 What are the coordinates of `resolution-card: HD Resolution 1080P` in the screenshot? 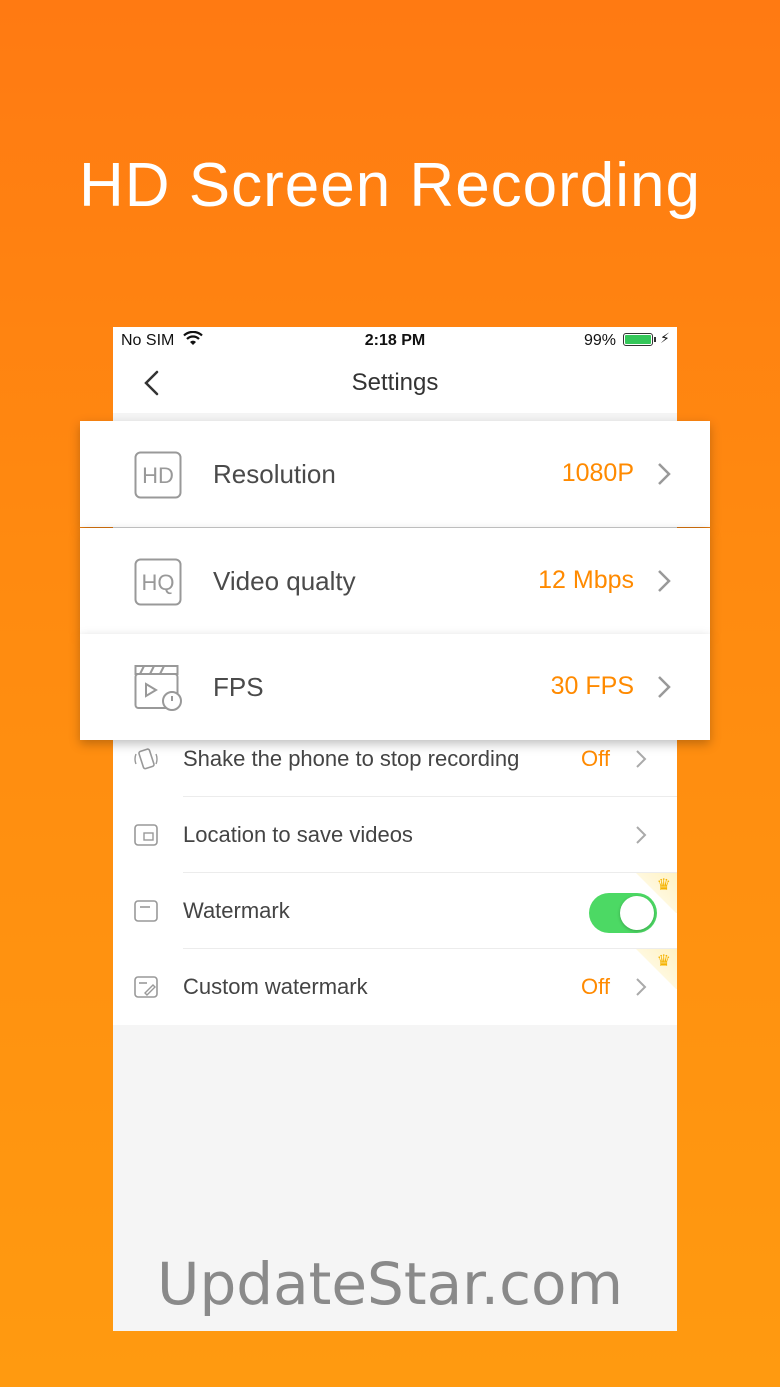 It's located at (395, 474).